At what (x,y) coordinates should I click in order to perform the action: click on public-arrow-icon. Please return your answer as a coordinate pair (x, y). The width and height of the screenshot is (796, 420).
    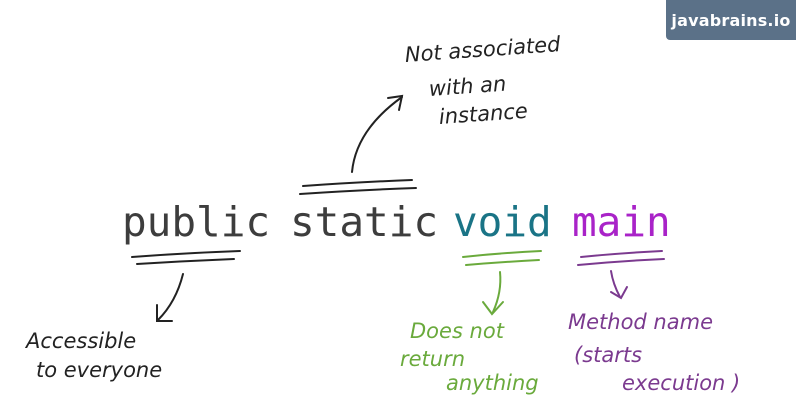
    Looking at the image, I should click on (170, 297).